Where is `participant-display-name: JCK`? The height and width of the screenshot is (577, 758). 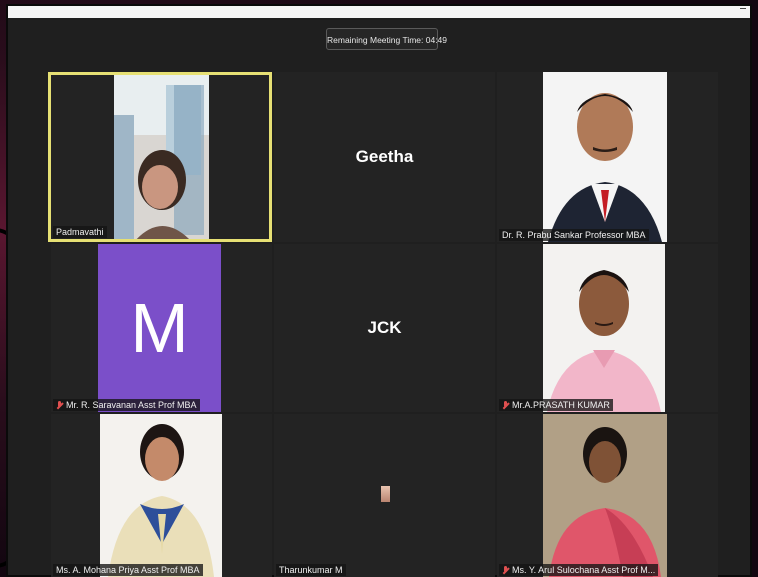
participant-display-name: JCK is located at coordinates (384, 327).